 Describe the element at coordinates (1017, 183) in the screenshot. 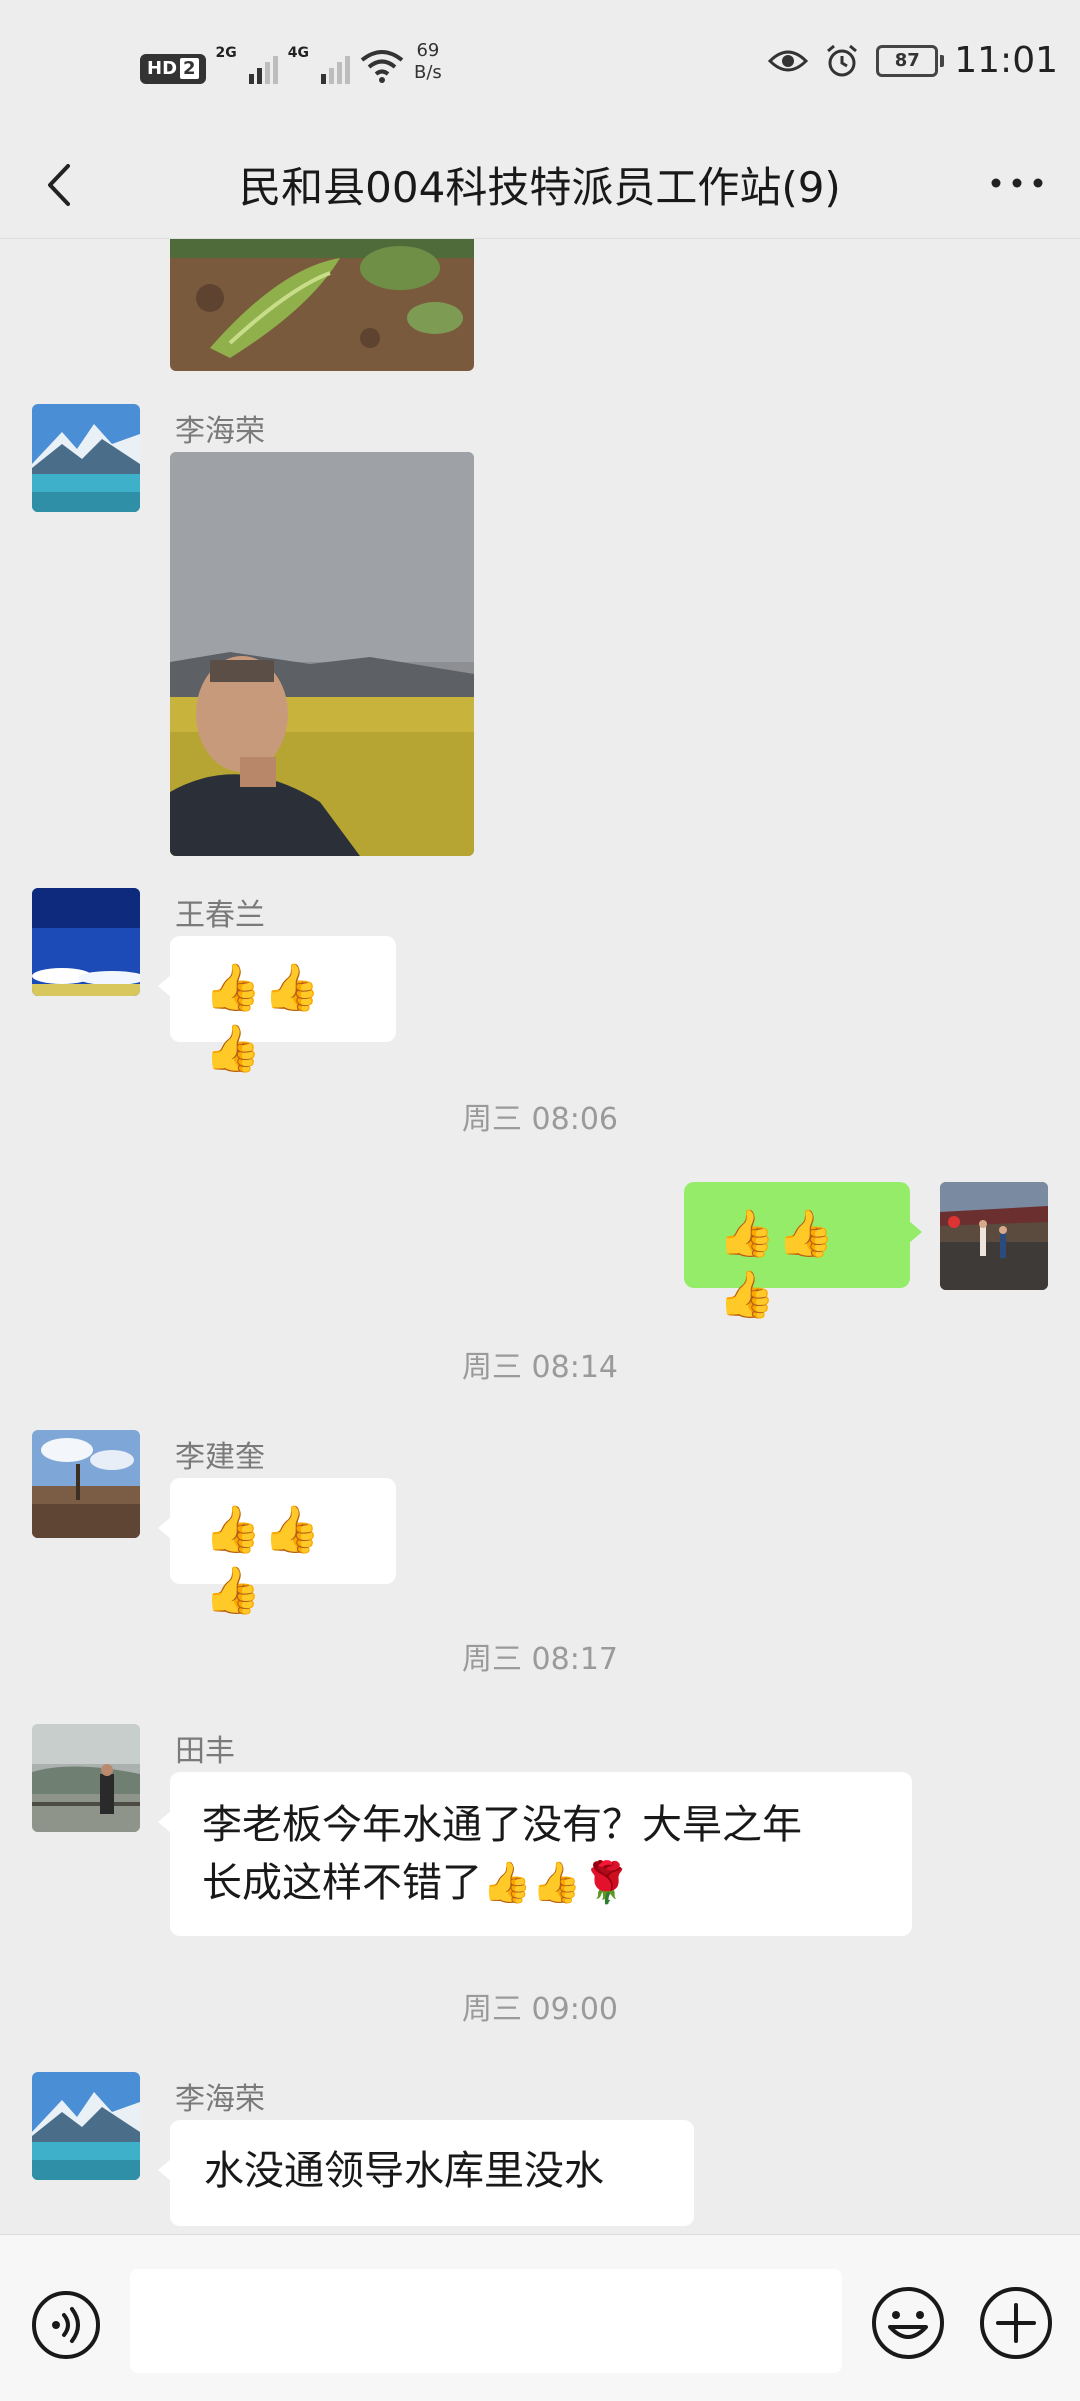

I see `more-icon` at that location.